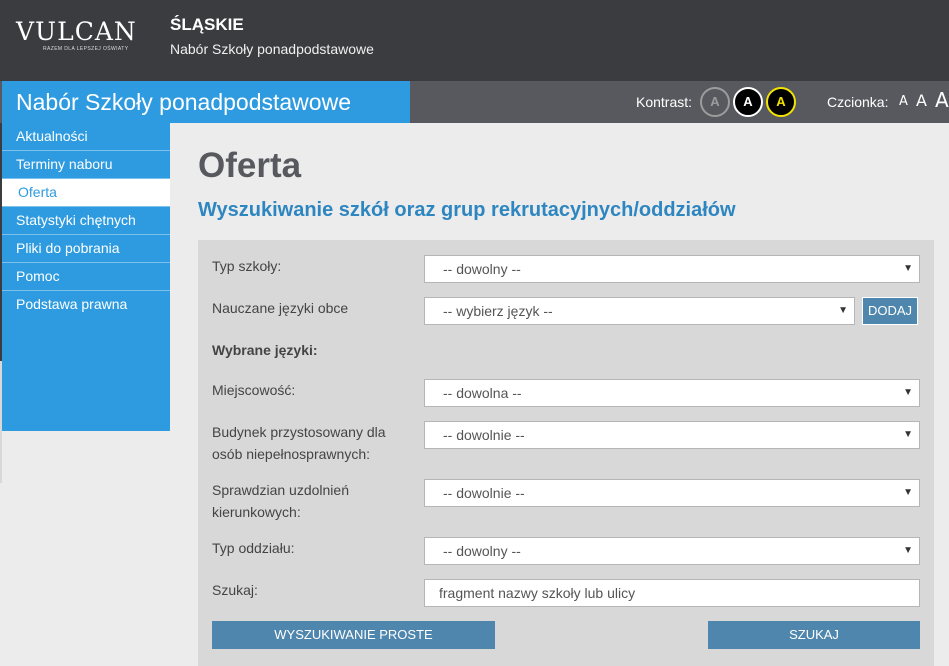  What do you see at coordinates (484, 493) in the screenshot?
I see `aptitude-test-value: -- dowolnie --` at bounding box center [484, 493].